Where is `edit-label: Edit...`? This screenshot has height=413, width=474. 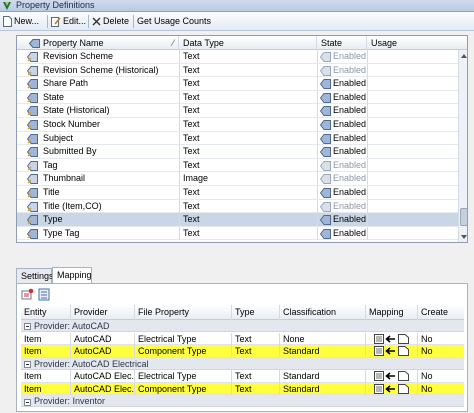
edit-label: Edit... is located at coordinates (75, 21).